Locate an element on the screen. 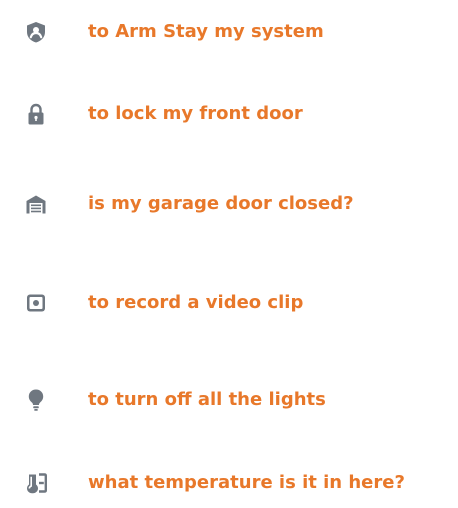 This screenshot has width=458, height=508. garage-icon is located at coordinates (36, 204).